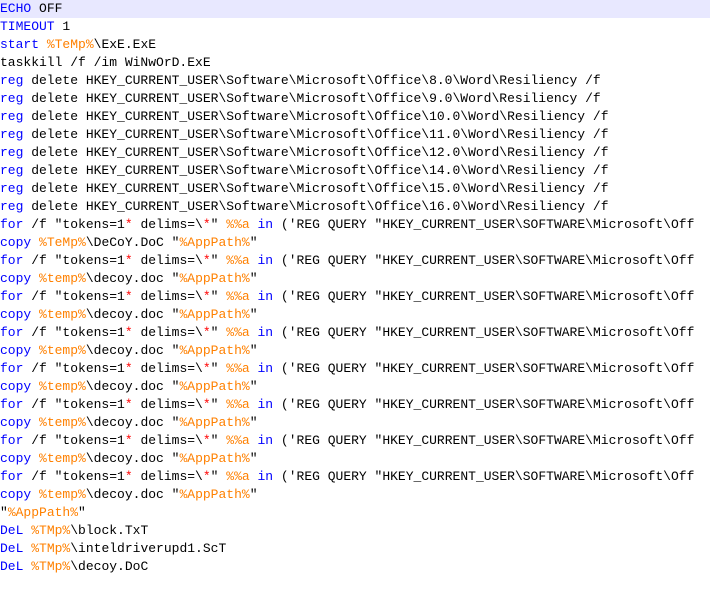 The width and height of the screenshot is (710, 600). Describe the element at coordinates (355, 9) in the screenshot. I see `code-line-current: ECHO OFF` at that location.